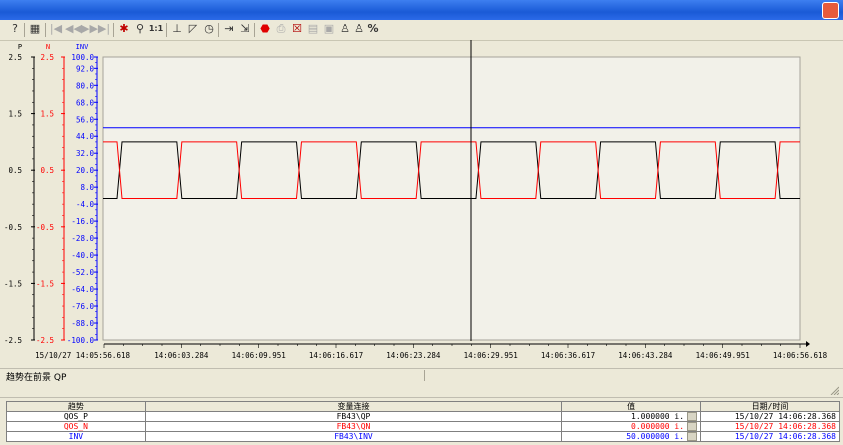 Image resolution: width=843 pixels, height=445 pixels. I want to click on status-text: 趋势在前景 QP, so click(36, 378).